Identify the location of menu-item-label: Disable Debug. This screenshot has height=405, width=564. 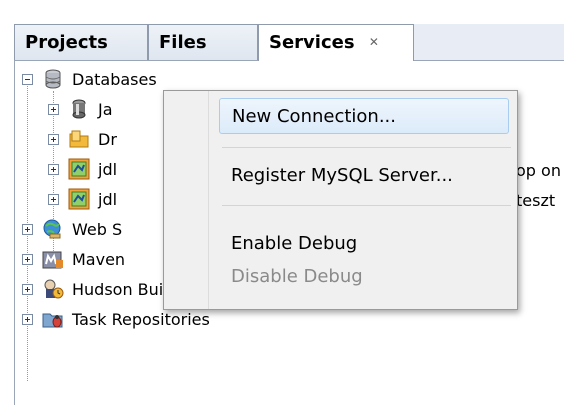
(297, 276).